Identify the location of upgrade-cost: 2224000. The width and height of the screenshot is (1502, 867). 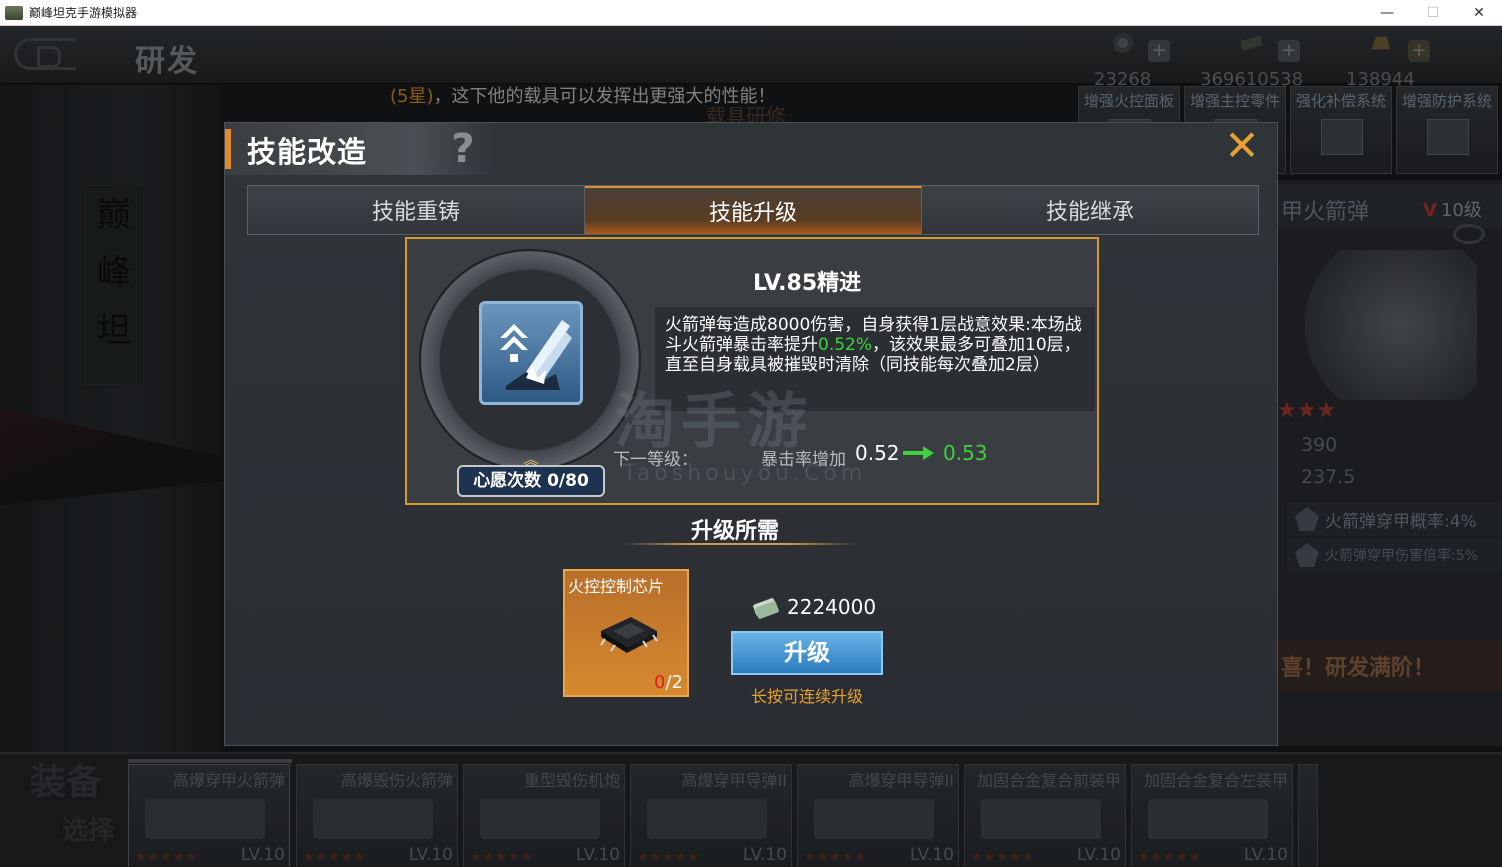
(832, 607).